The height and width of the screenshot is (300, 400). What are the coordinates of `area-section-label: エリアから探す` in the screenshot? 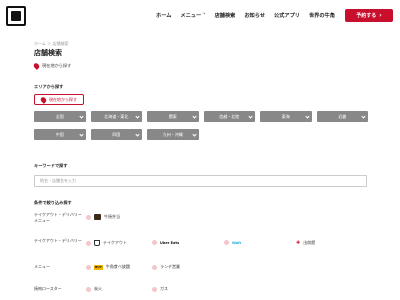 It's located at (49, 86).